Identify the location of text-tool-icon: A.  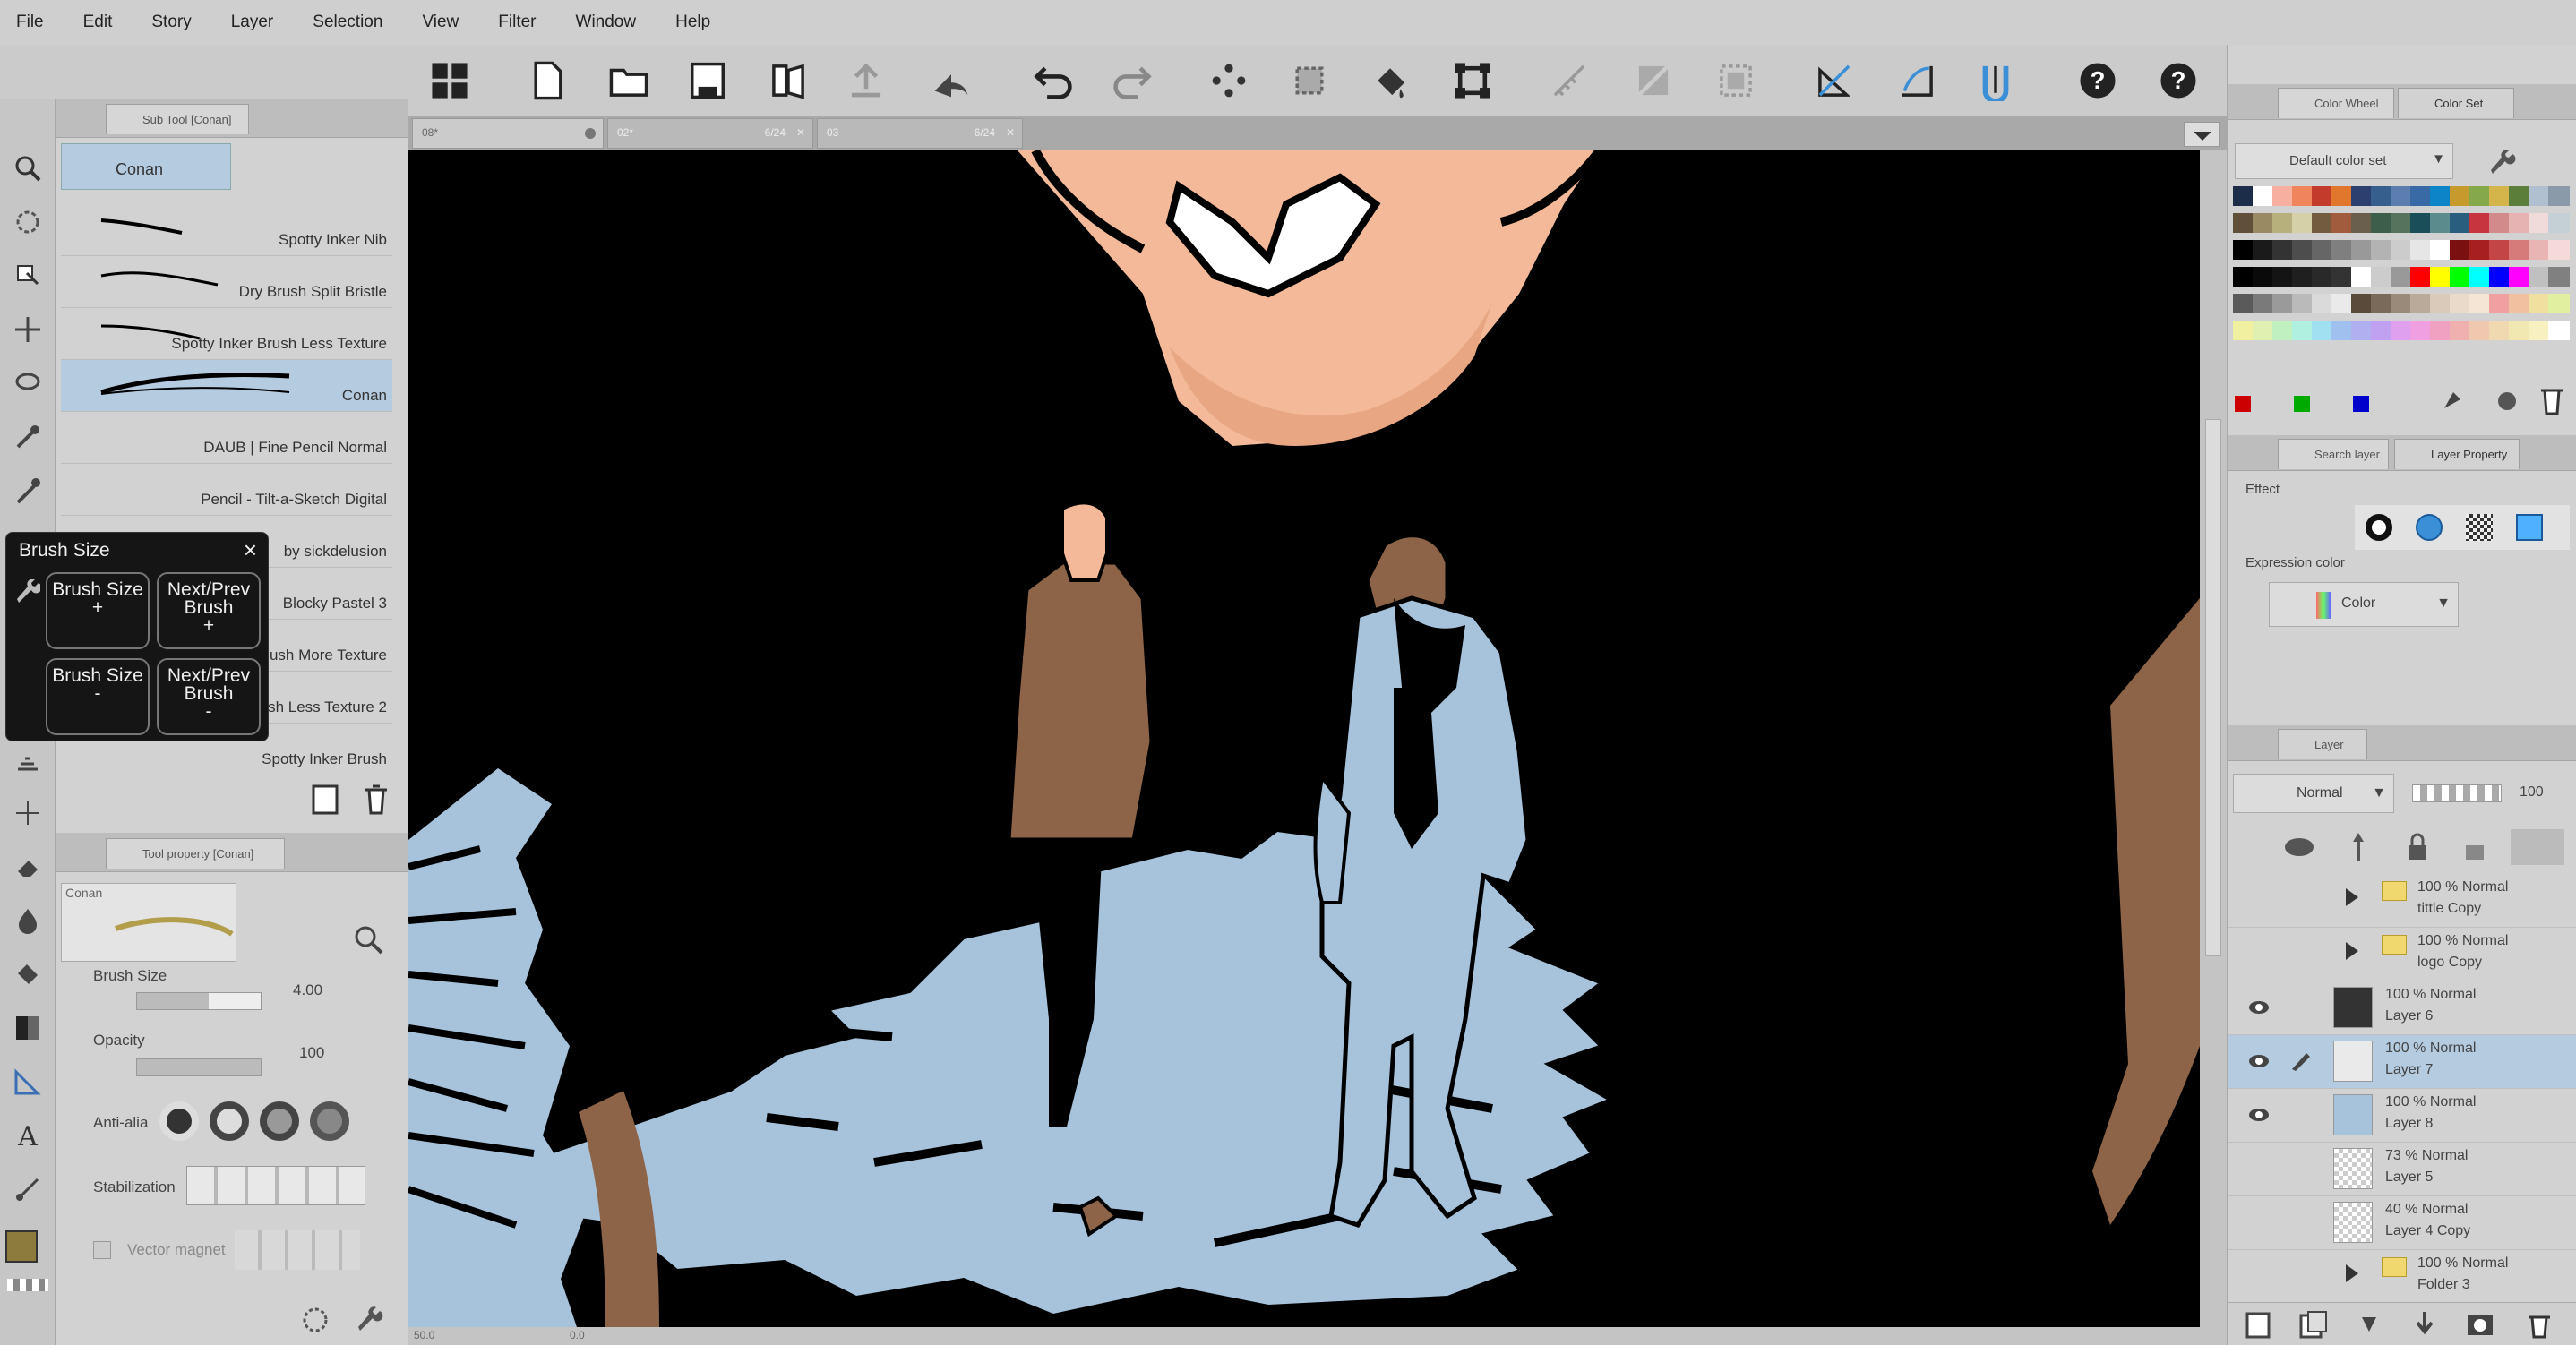
(27, 1135).